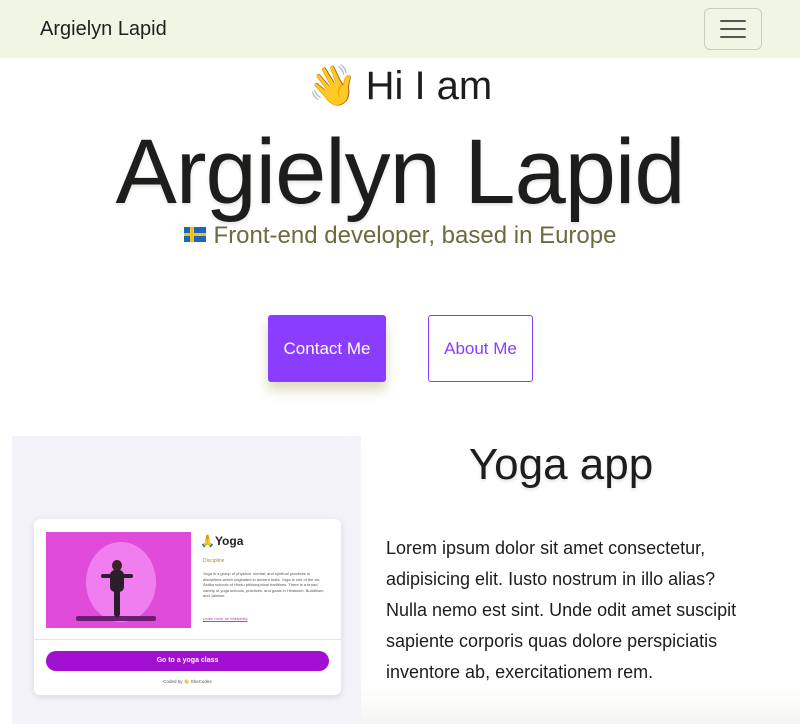  What do you see at coordinates (415, 235) in the screenshot?
I see `tagline-text: Front-end developer, based in Europe` at bounding box center [415, 235].